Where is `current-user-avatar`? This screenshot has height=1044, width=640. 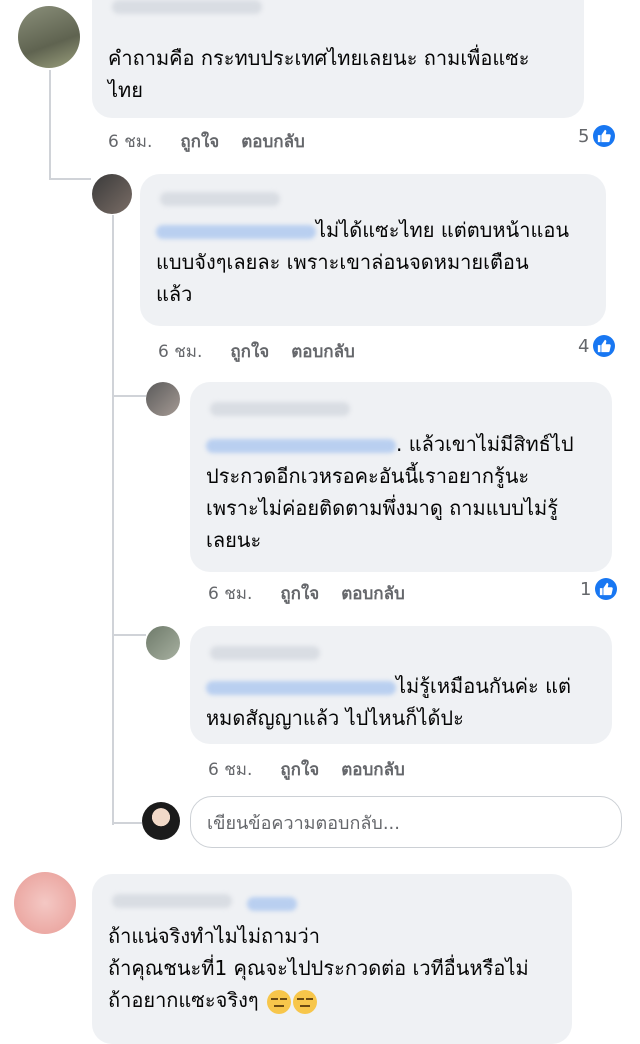
current-user-avatar is located at coordinates (161, 821).